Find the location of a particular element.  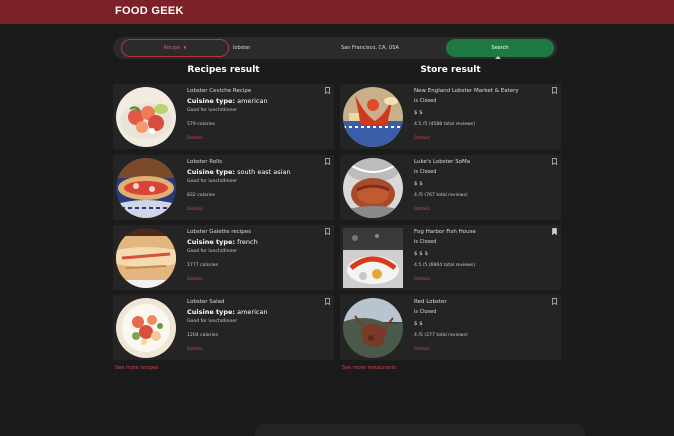

store-rating: 4.5 /5 (4588 total reviews) is located at coordinates (444, 124).